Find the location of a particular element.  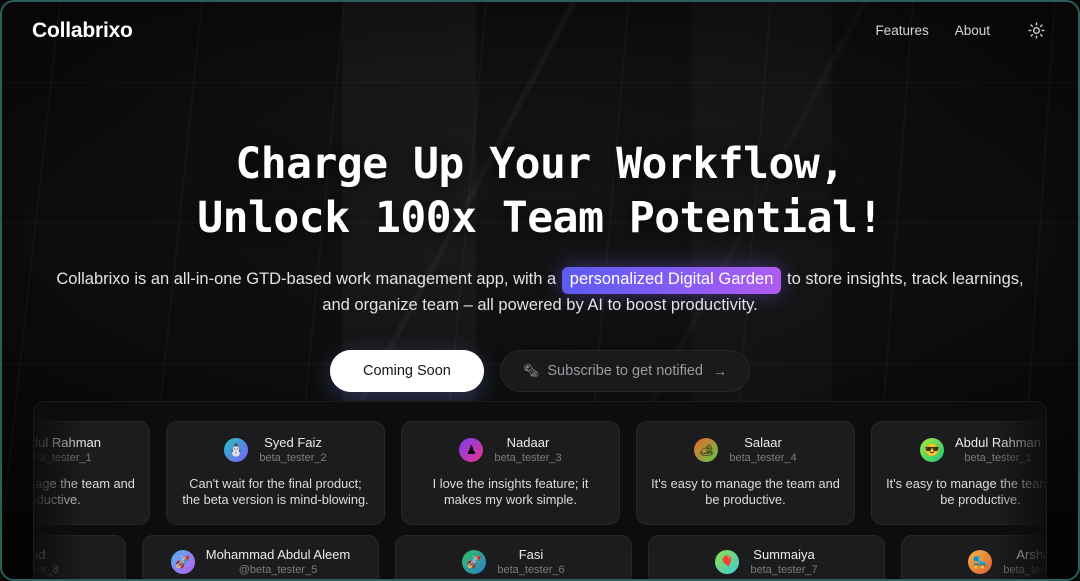

testimonial-header: 🚀 Mohammad Abdul Aleem @beta_tester_5 is located at coordinates (260, 562).